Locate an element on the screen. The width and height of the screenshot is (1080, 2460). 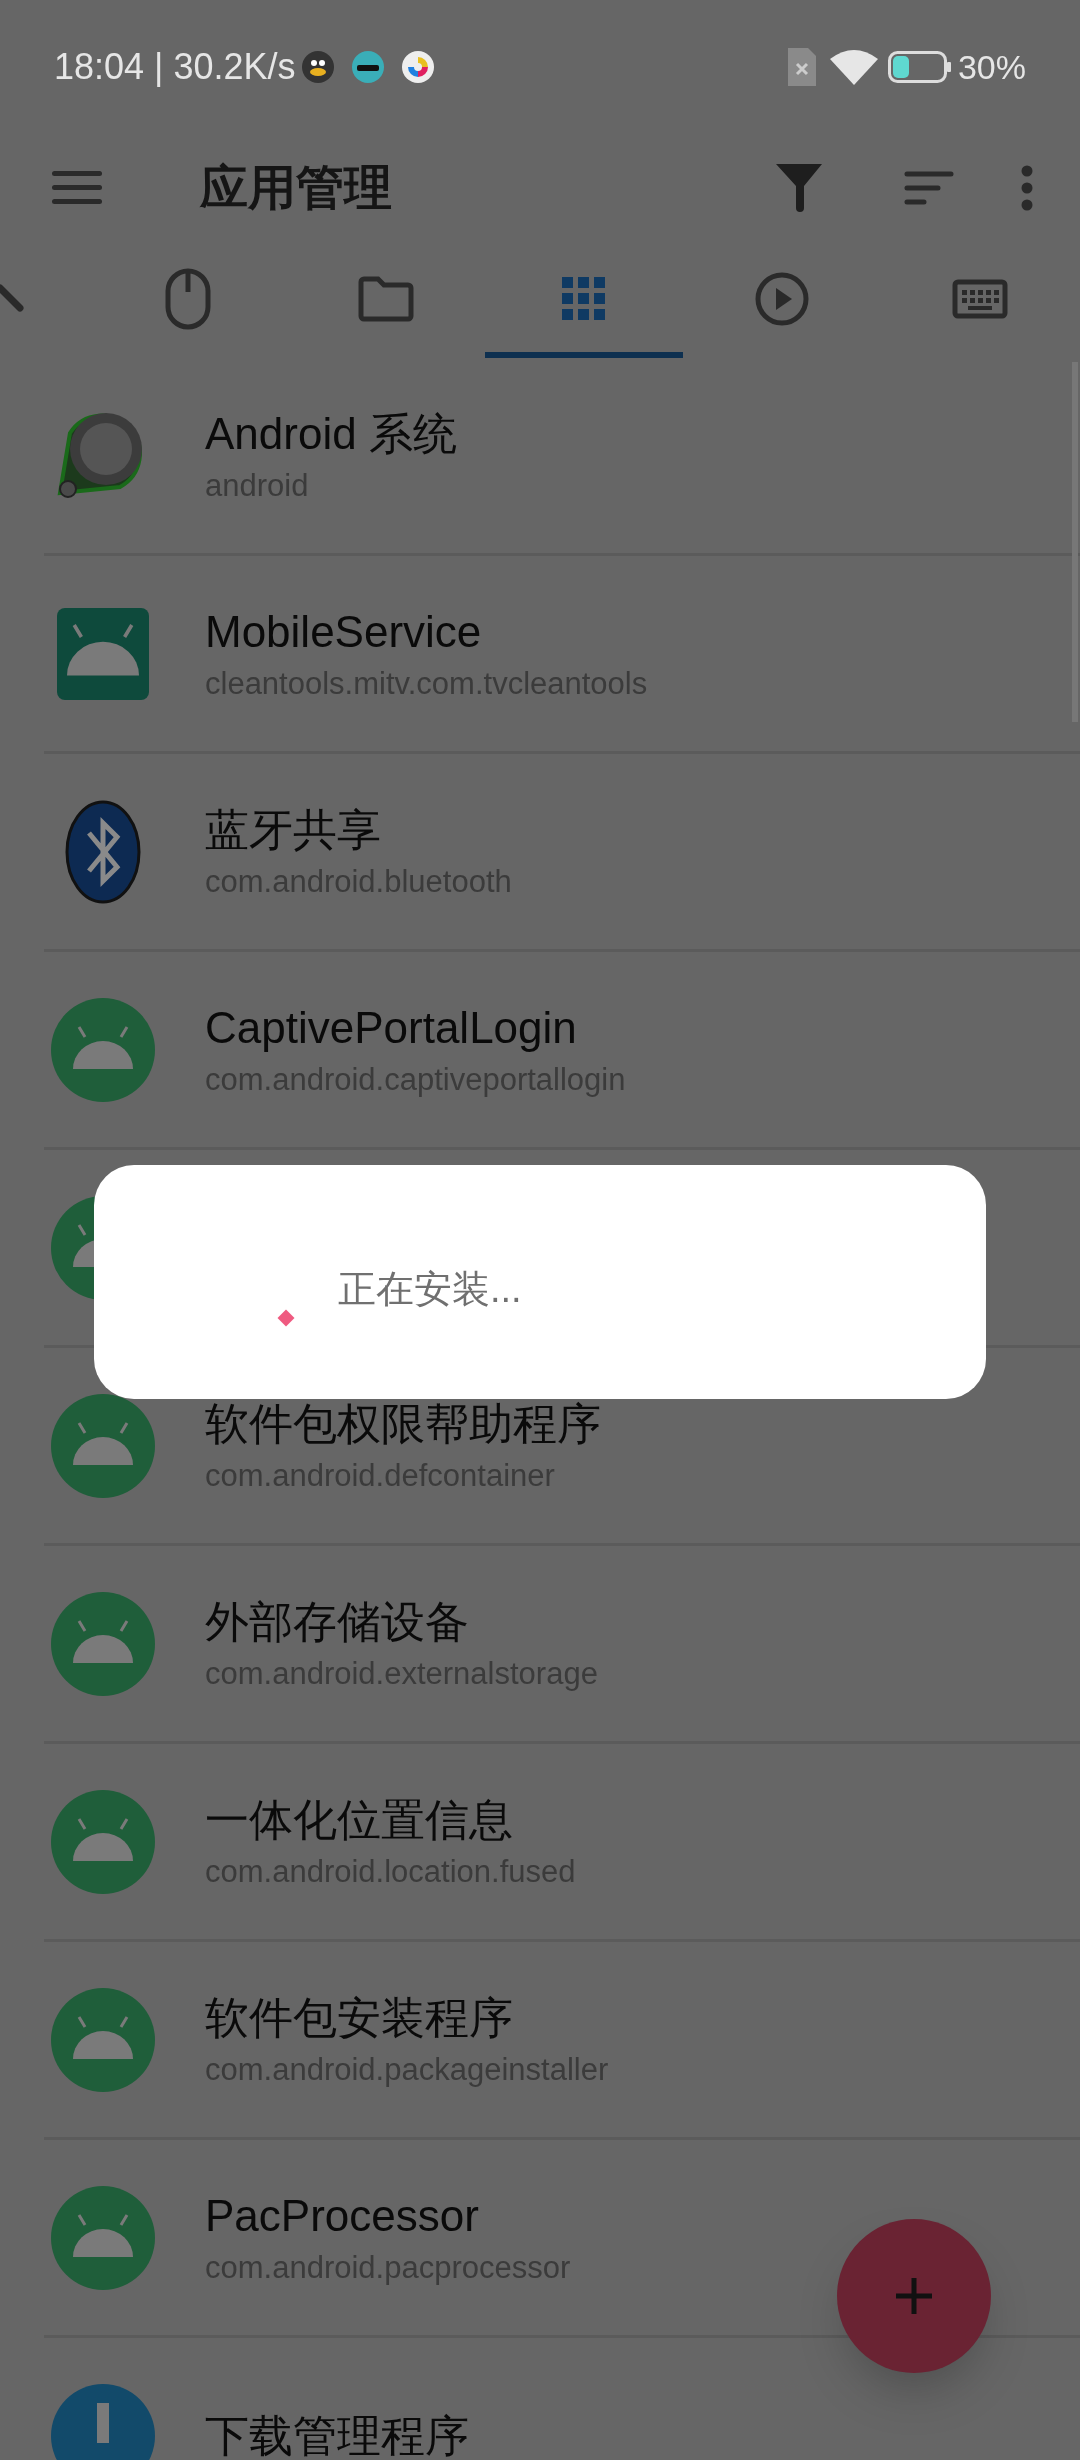
folder-icon is located at coordinates (386, 298).